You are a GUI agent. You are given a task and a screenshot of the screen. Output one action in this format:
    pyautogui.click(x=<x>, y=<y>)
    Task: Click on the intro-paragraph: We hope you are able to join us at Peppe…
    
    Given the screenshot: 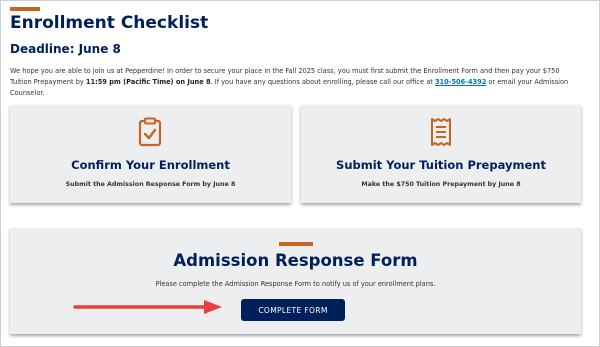 What is the action you would take?
    pyautogui.click(x=292, y=82)
    